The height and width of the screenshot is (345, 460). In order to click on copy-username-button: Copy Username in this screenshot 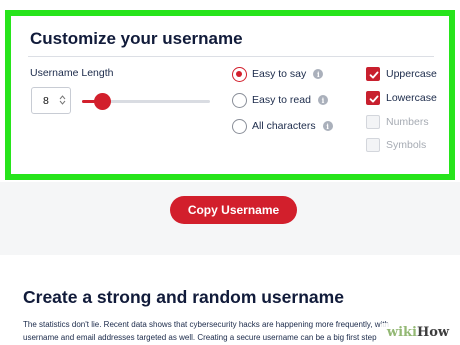, I will do `click(233, 210)`.